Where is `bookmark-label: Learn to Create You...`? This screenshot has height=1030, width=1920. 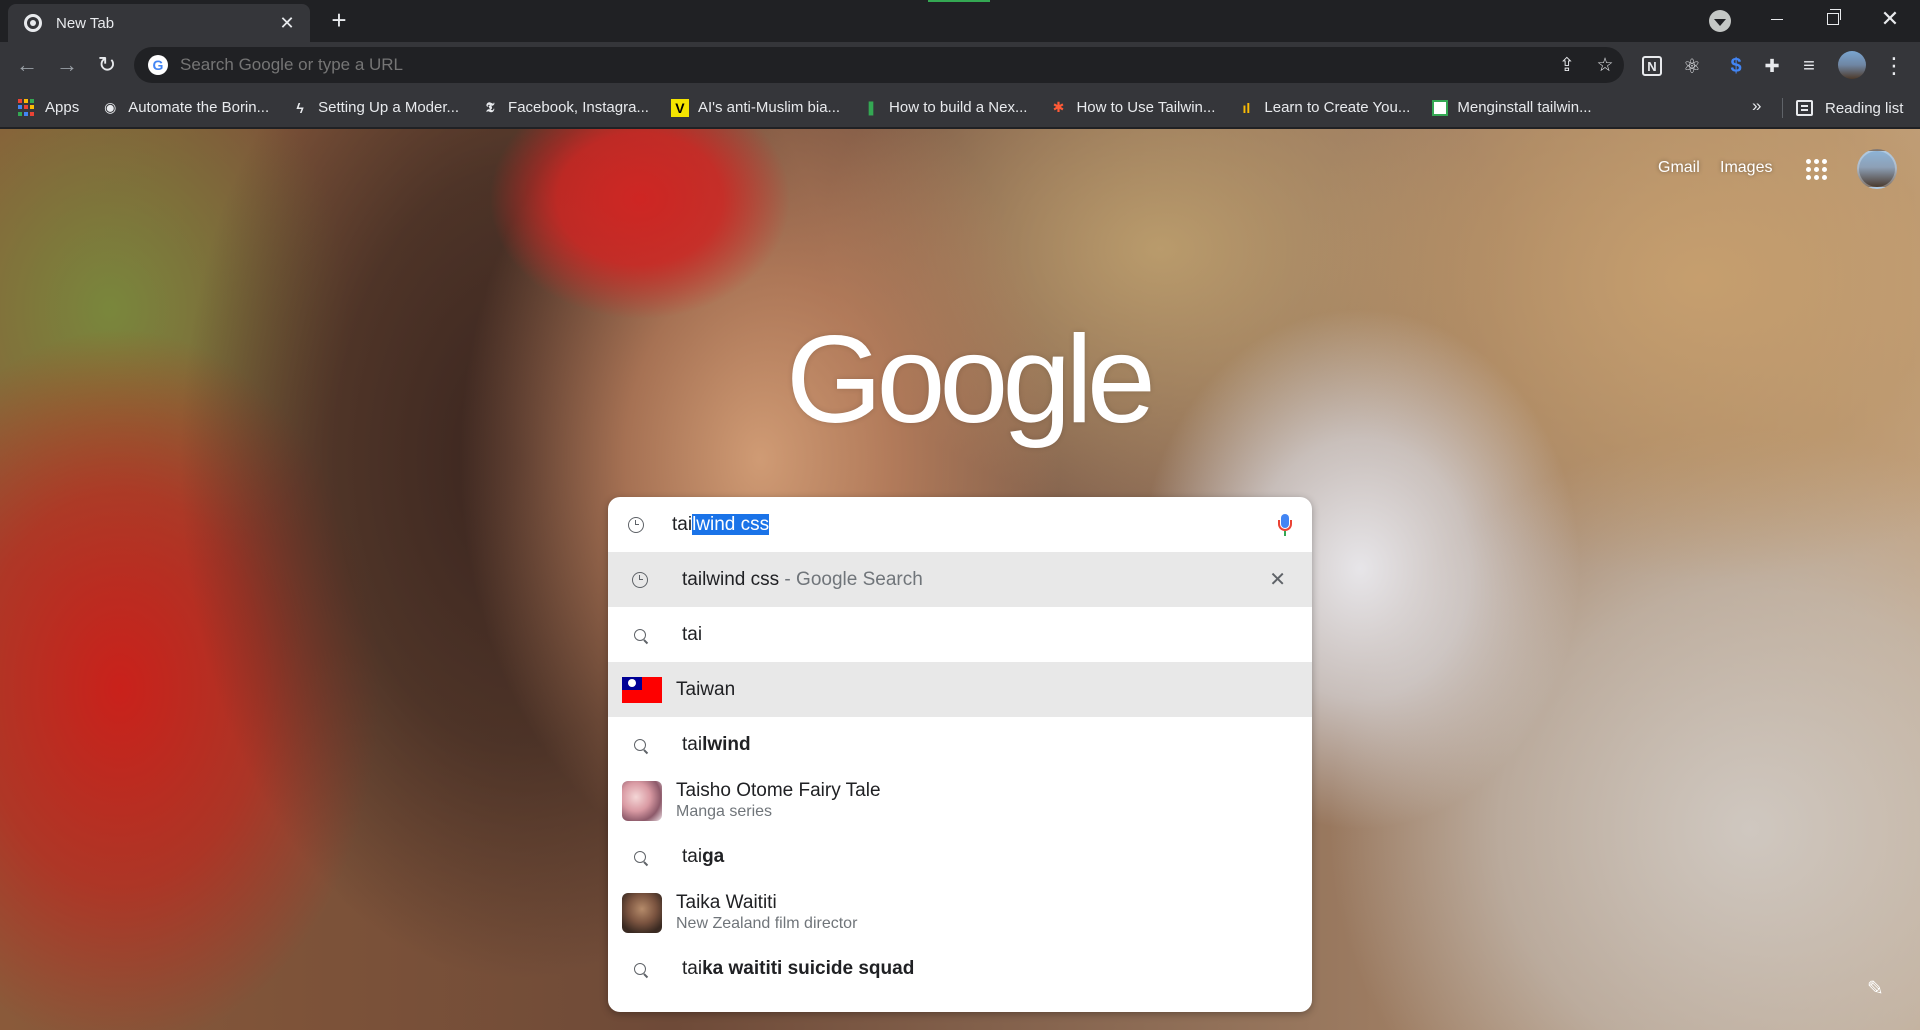 bookmark-label: Learn to Create You... is located at coordinates (1337, 107).